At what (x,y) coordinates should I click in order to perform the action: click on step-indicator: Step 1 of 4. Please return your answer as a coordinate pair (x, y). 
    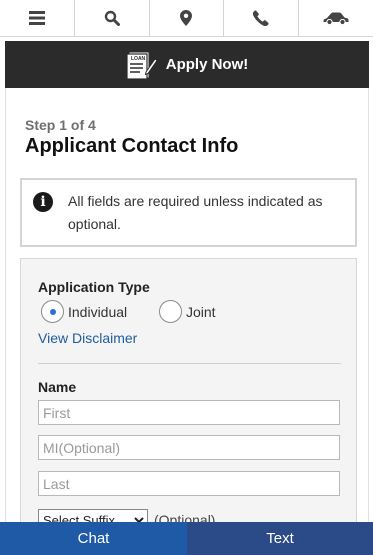
    Looking at the image, I should click on (60, 125).